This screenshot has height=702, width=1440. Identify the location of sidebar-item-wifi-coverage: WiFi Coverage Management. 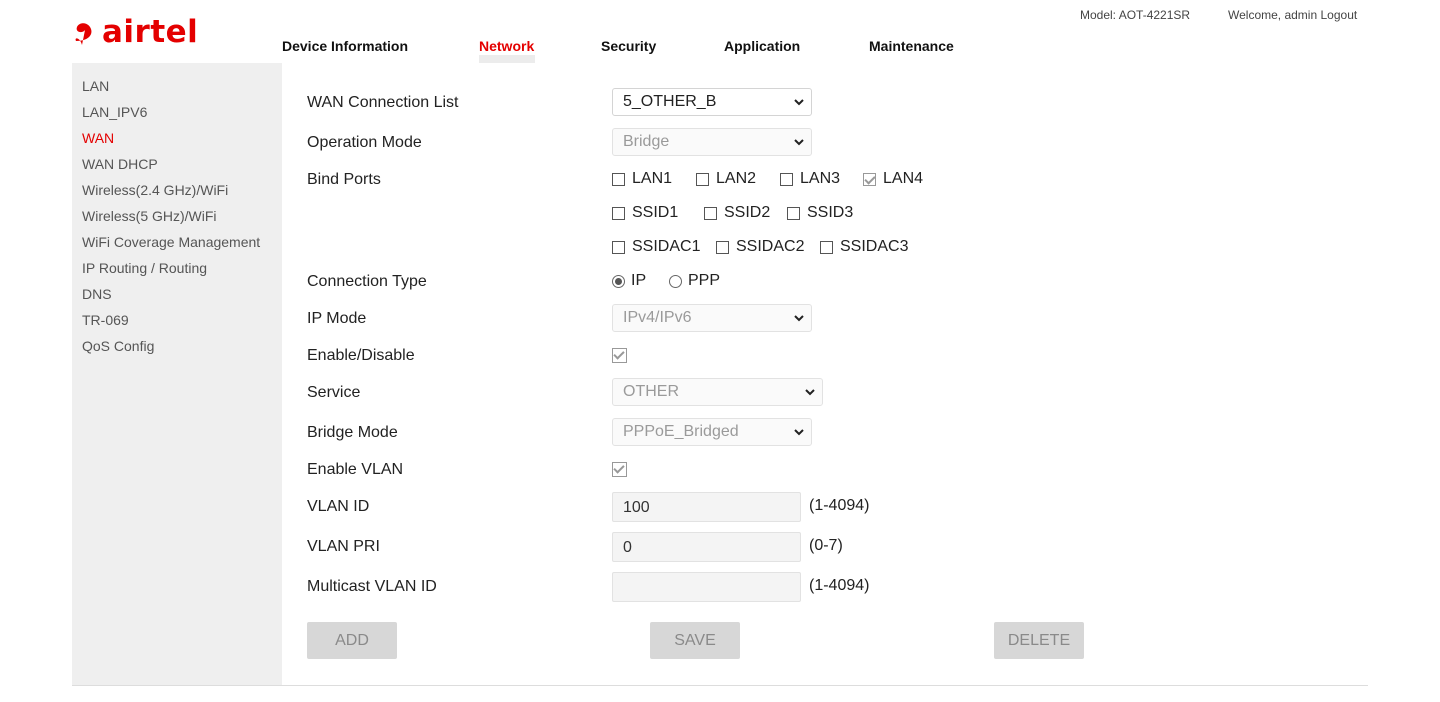
(171, 242).